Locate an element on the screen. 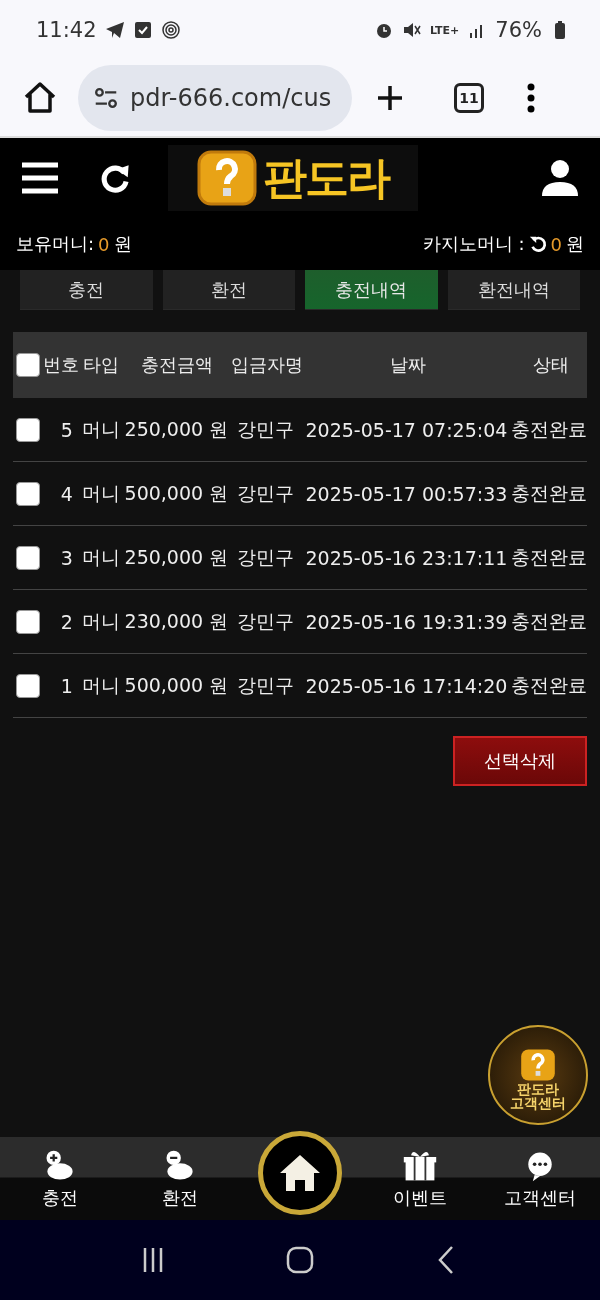  table-cell-text: 3 is located at coordinates (66, 557).